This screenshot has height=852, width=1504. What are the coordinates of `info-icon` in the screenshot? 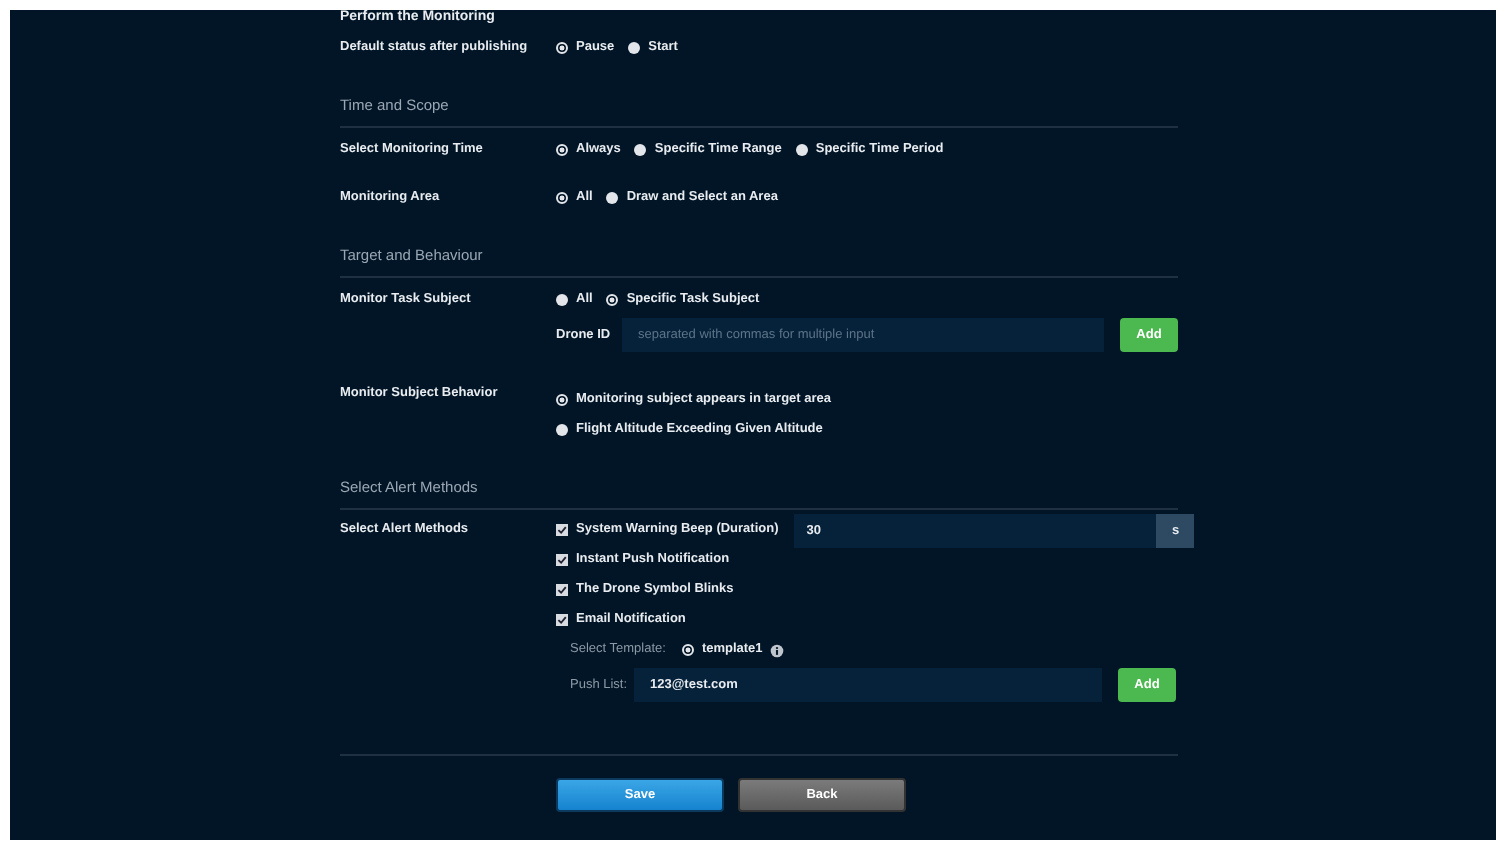 It's located at (777, 650).